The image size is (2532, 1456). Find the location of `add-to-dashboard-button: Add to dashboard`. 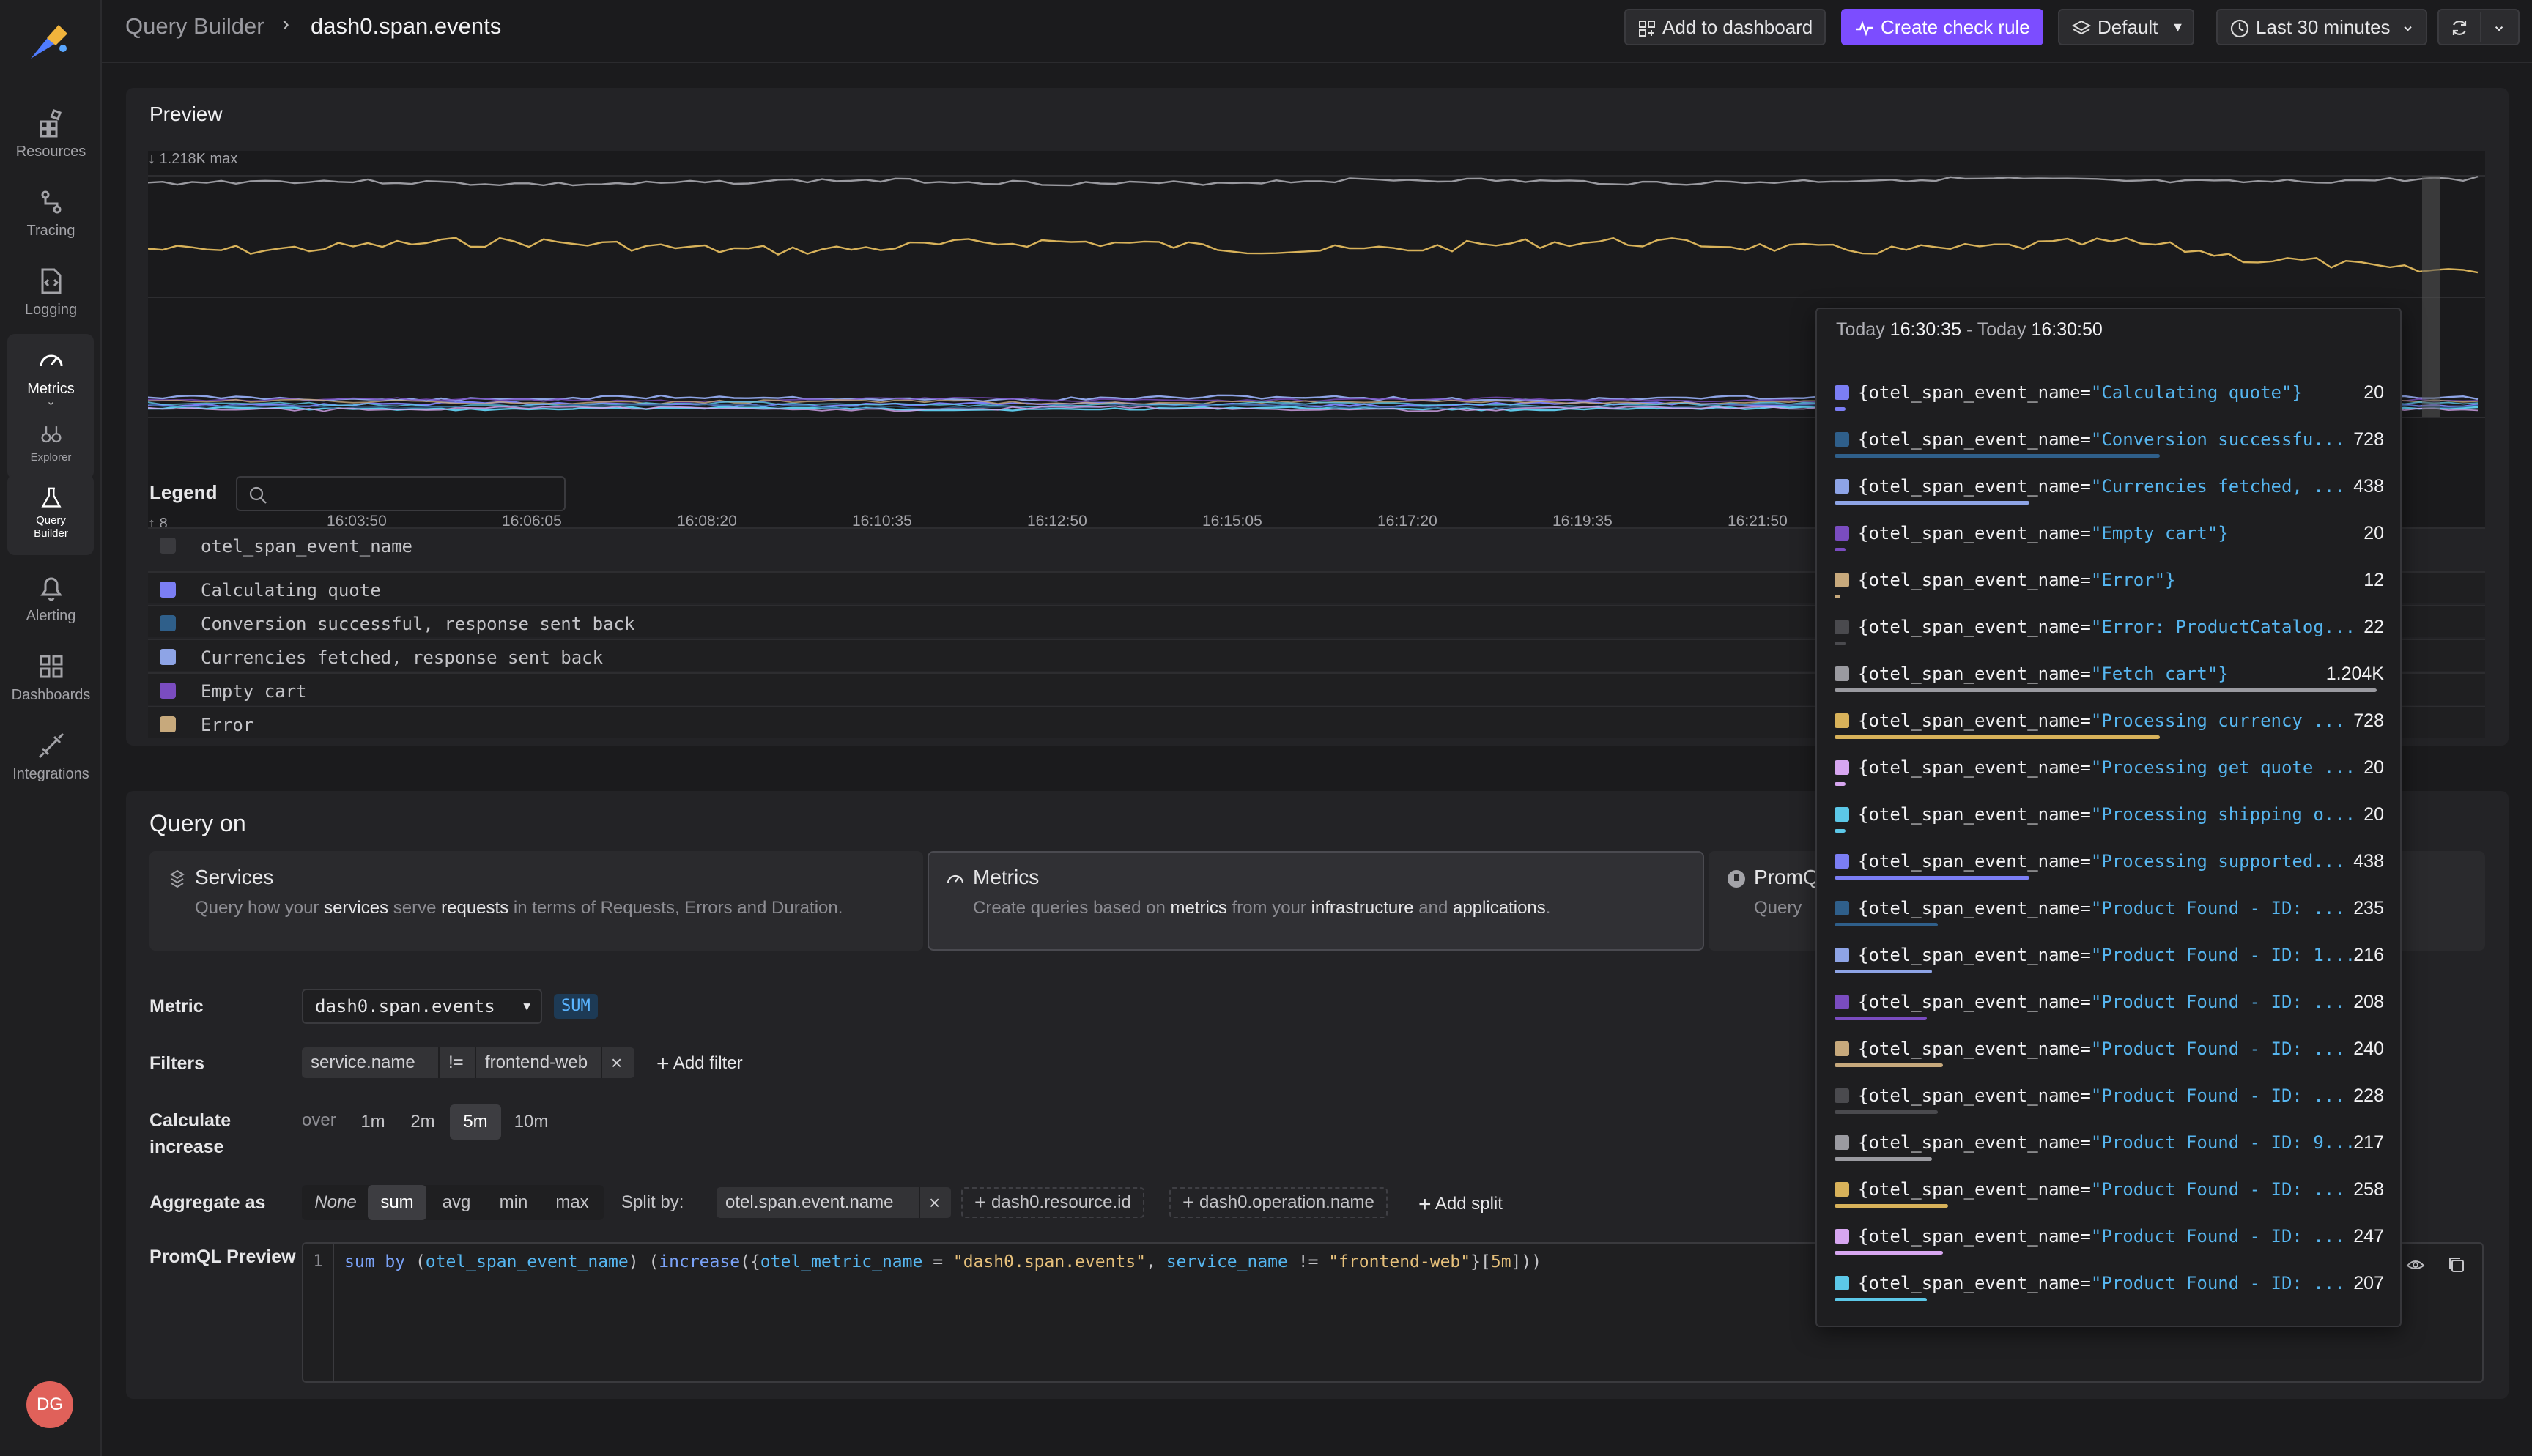

add-to-dashboard-button: Add to dashboard is located at coordinates (1725, 27).